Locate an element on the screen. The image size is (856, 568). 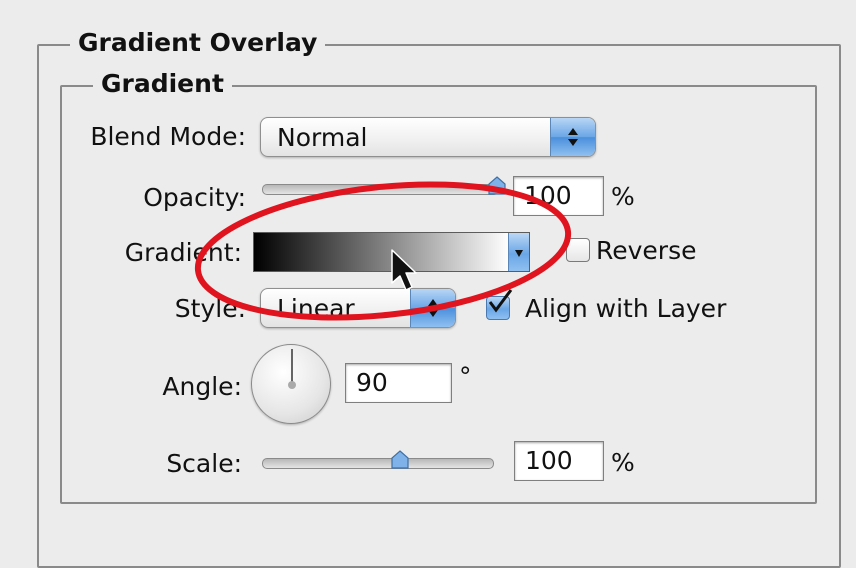
blend-mode-label: Blend Mode: is located at coordinates (168, 136).